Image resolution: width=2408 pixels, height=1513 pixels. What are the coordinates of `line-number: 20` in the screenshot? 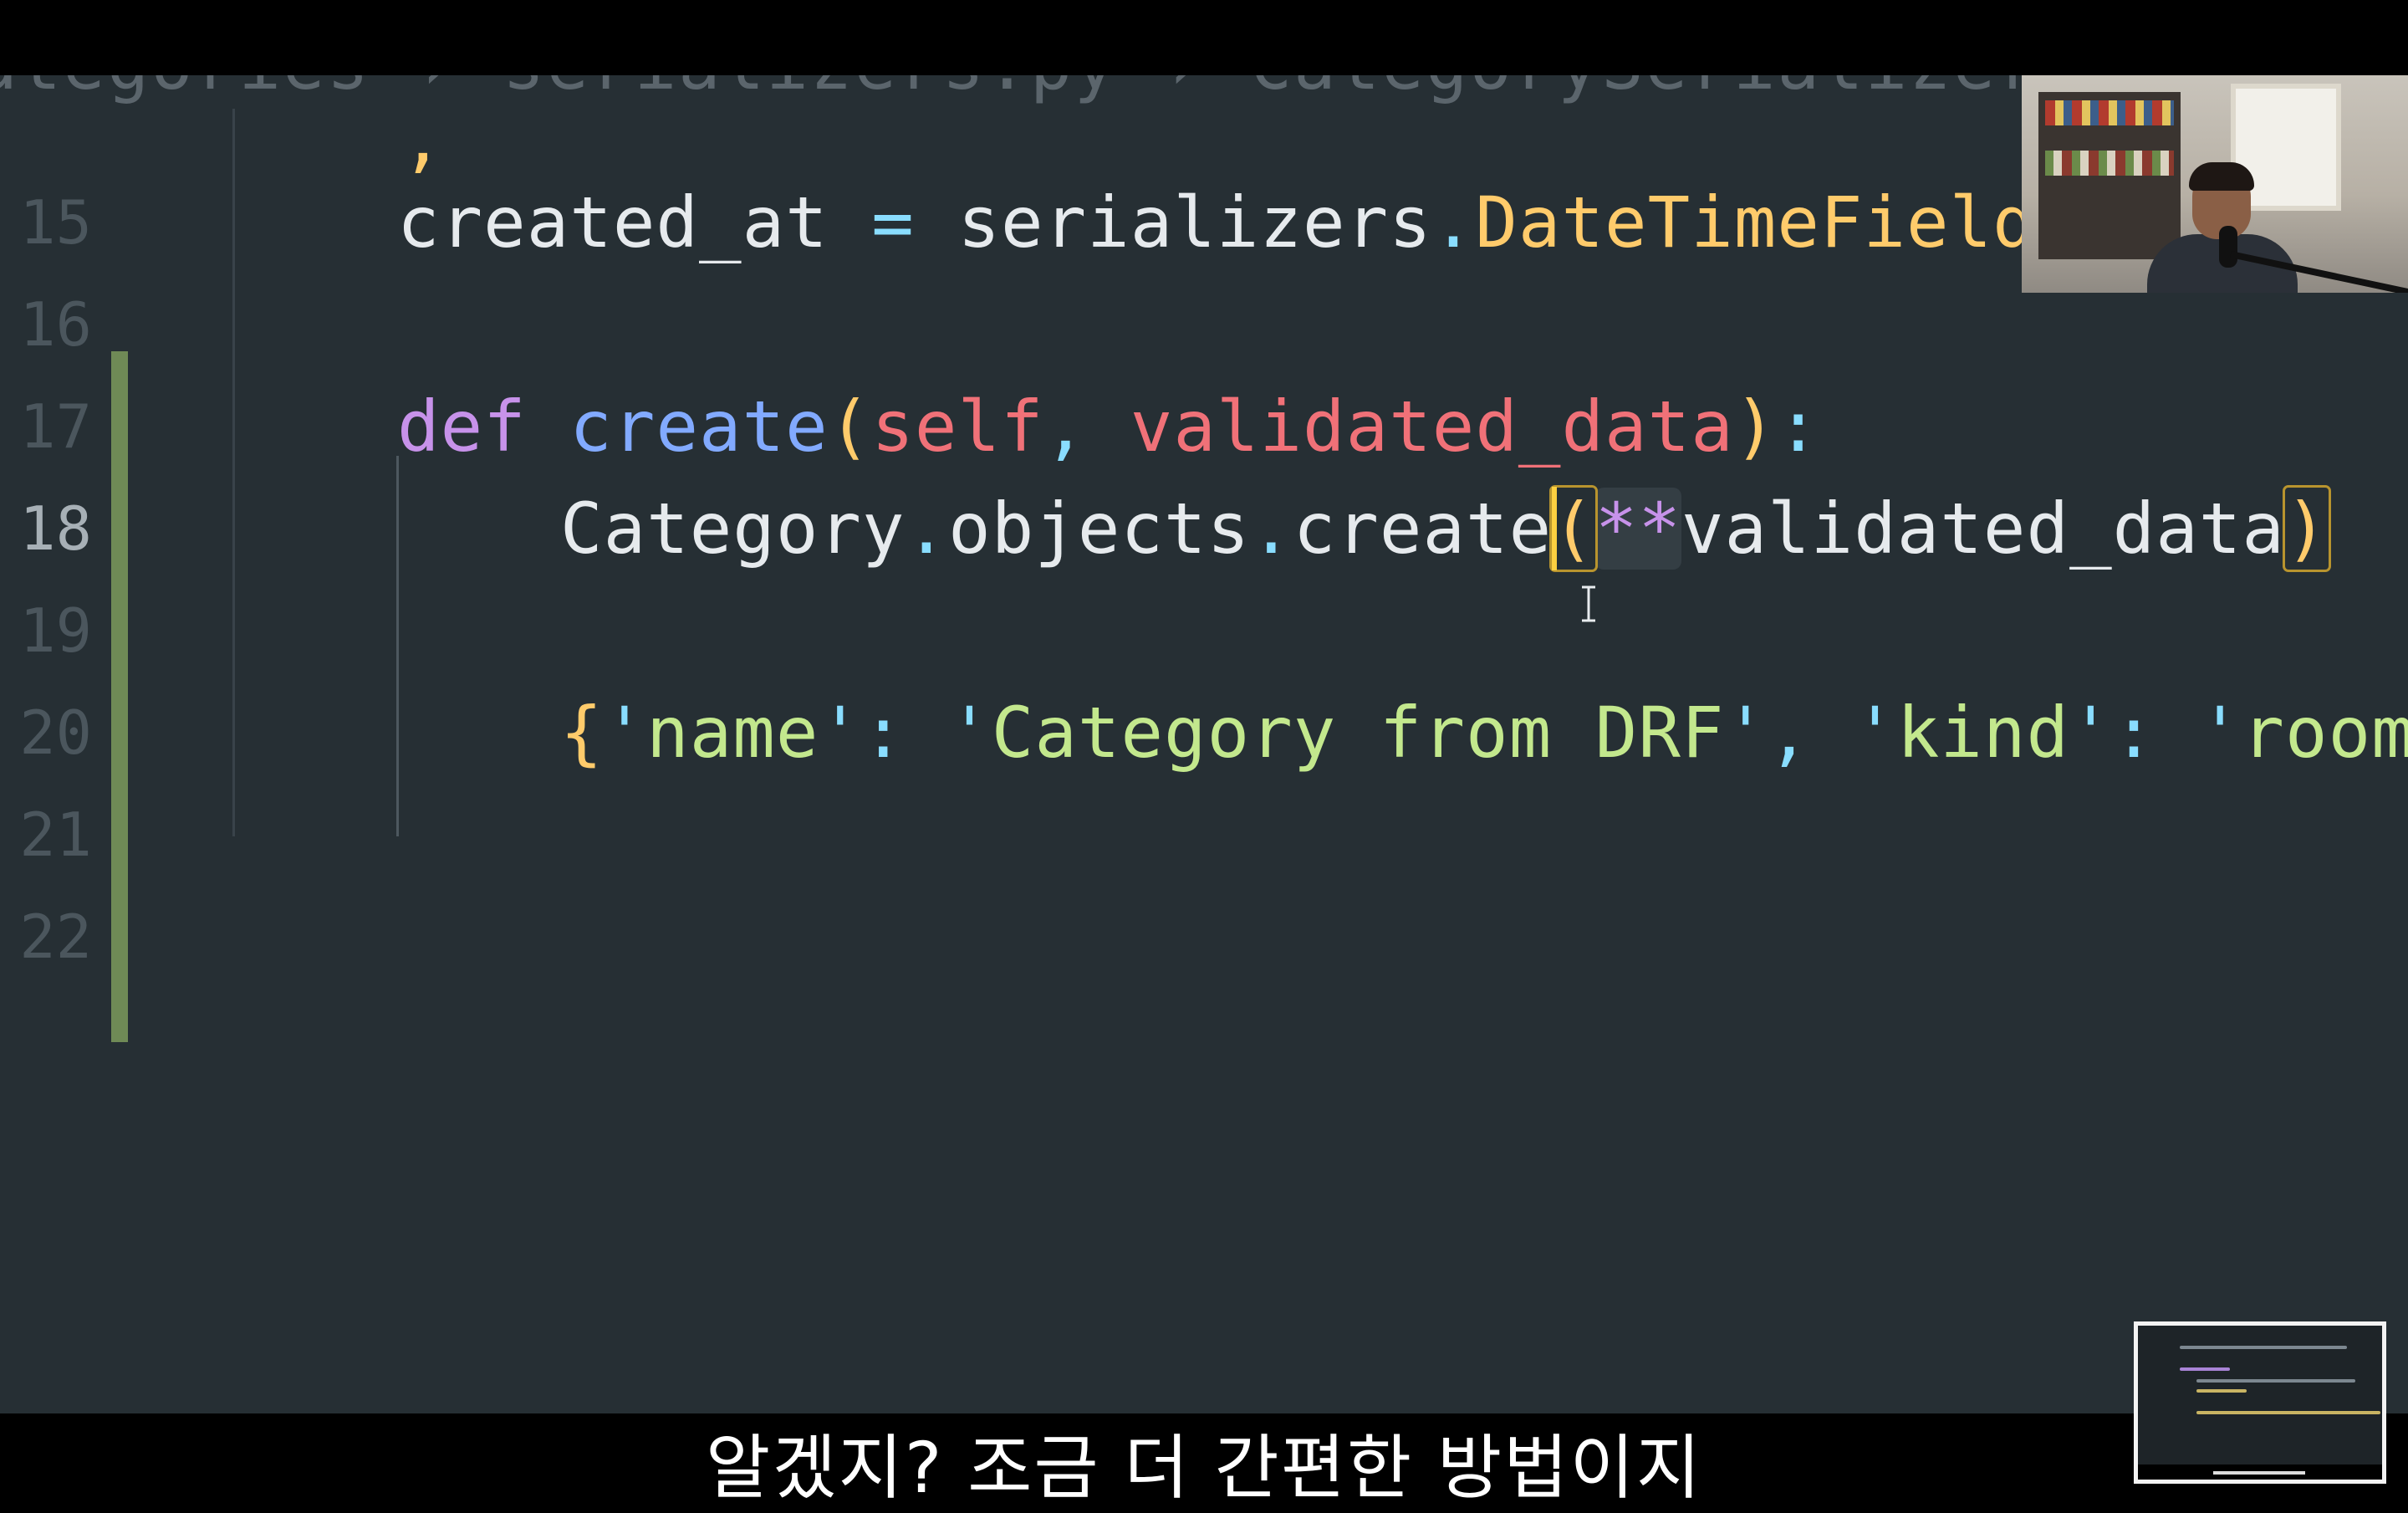 It's located at (55, 733).